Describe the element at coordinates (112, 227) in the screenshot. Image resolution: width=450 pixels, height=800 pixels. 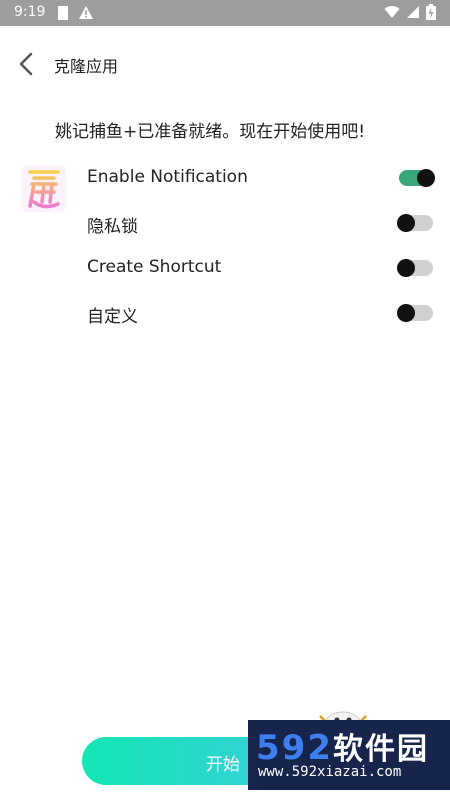
I see `setting-label: 隐私锁` at that location.